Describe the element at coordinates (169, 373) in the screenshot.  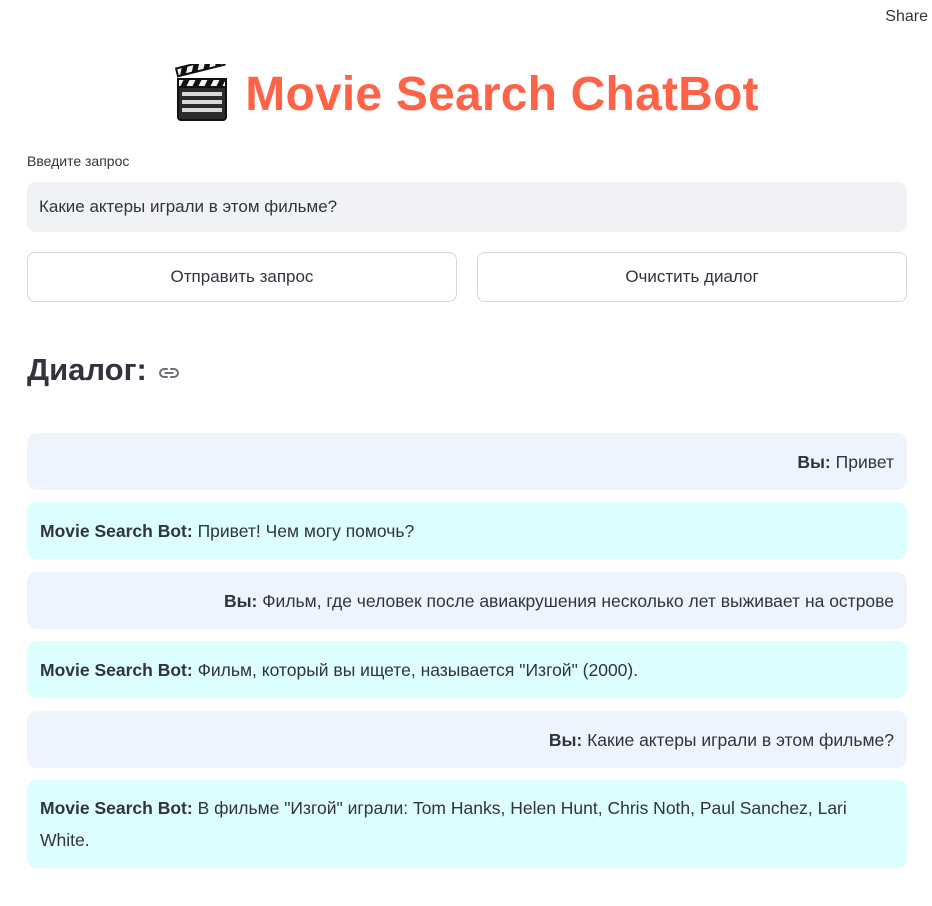
I see `link-icon` at that location.